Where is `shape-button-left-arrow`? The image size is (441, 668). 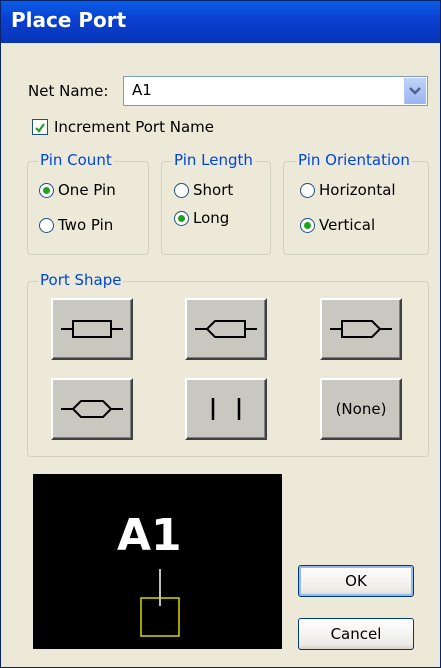
shape-button-left-arrow is located at coordinates (226, 329).